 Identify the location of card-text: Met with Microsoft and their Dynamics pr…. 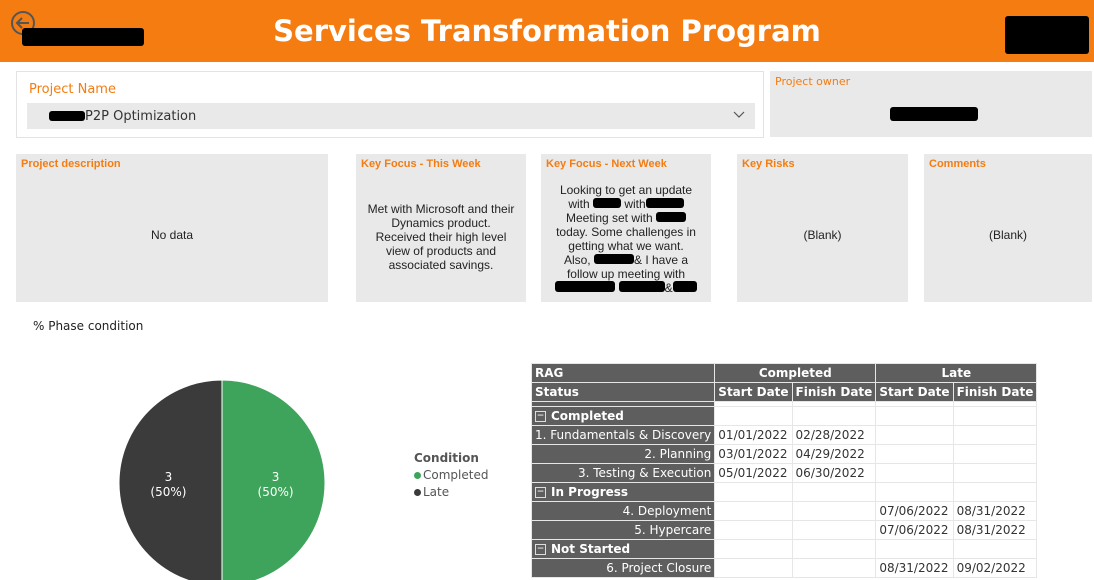
(441, 237).